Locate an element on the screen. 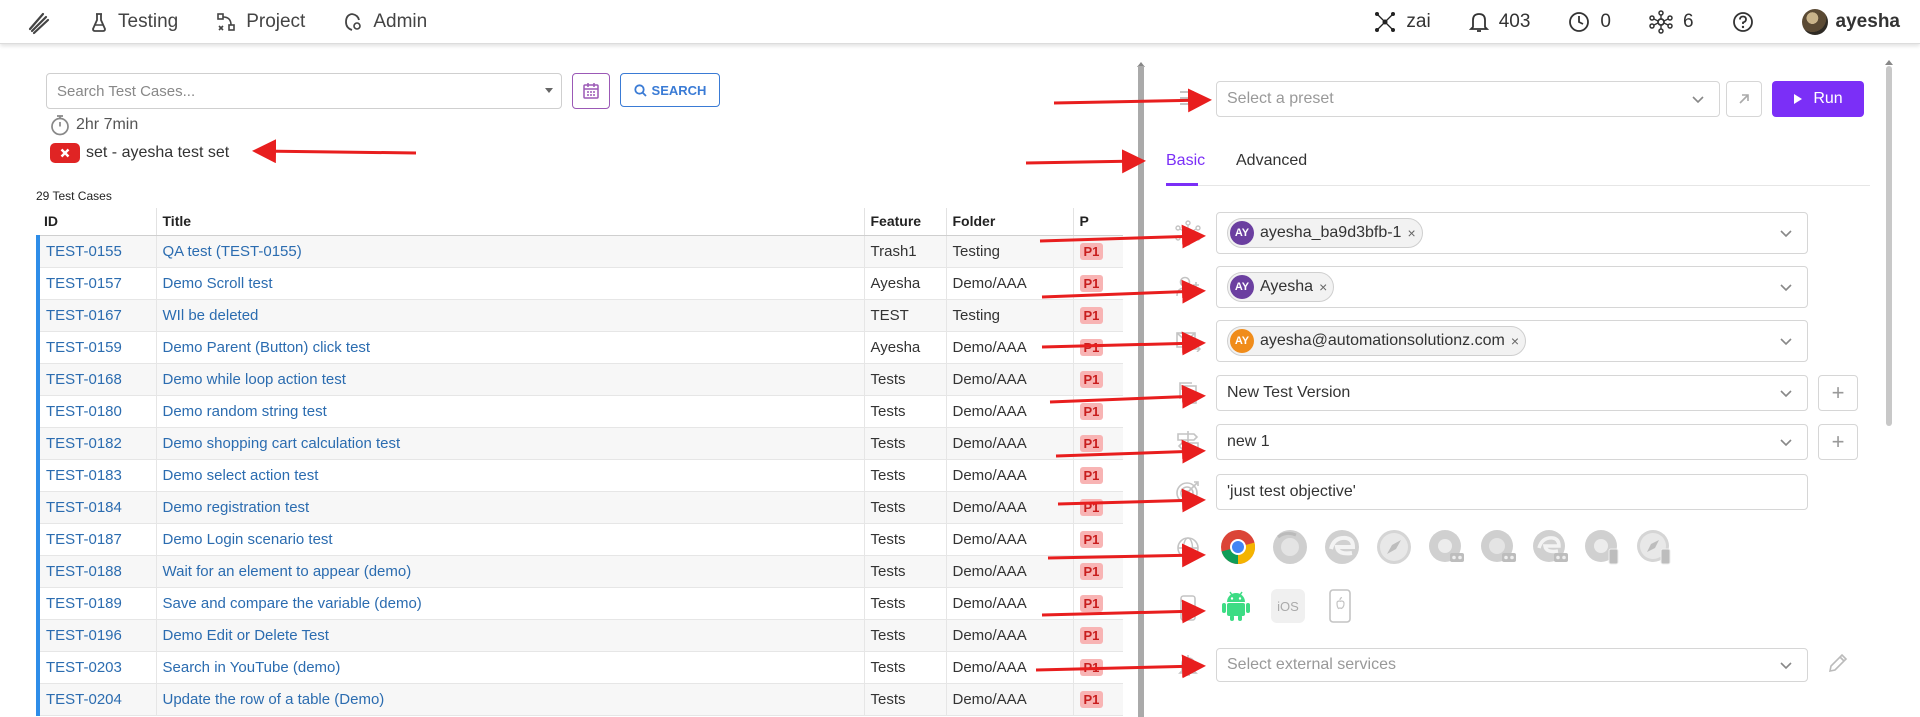  chrome-mobile-icon is located at coordinates (1602, 547).